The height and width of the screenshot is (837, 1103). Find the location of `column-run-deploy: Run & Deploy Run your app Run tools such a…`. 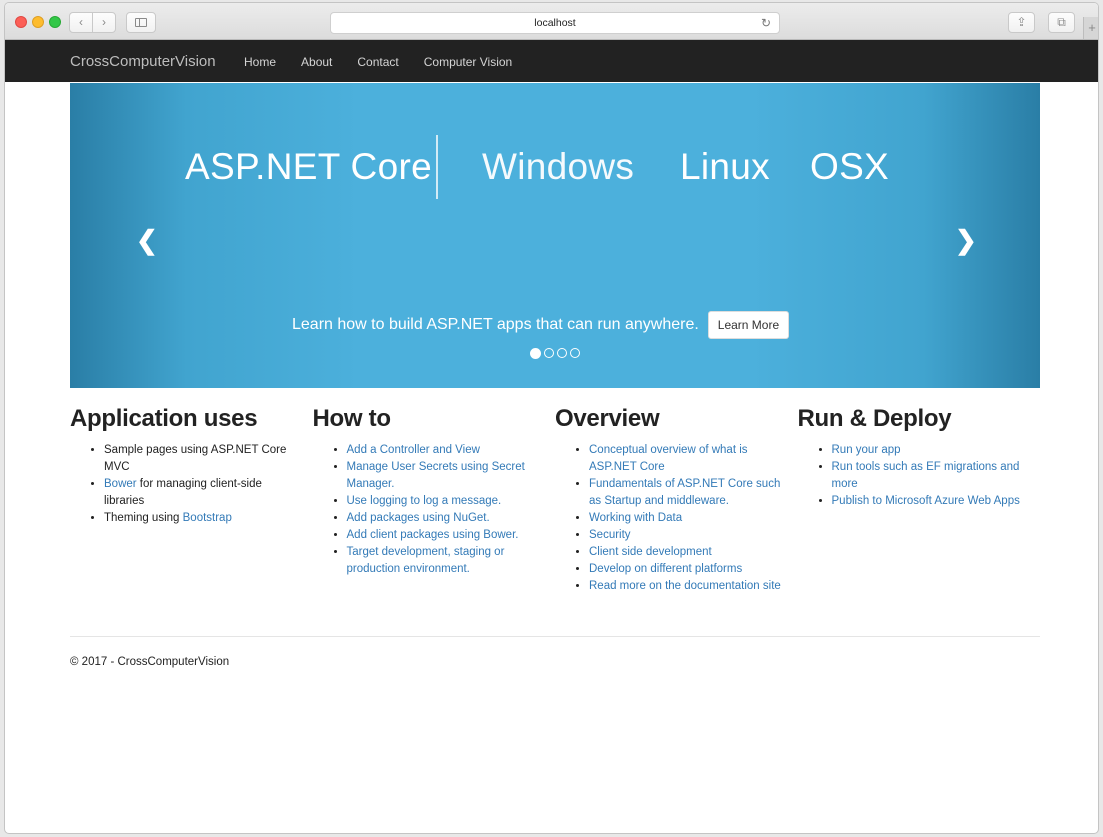

column-run-deploy: Run & Deploy Run your app Run tools such a… is located at coordinates (919, 500).